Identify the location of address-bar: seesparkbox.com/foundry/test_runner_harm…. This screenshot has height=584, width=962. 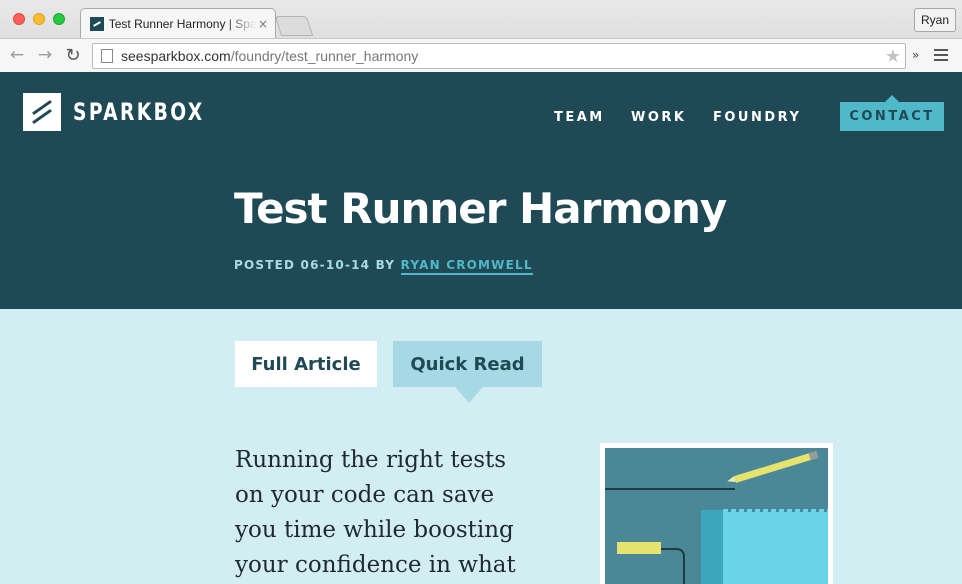
(499, 56).